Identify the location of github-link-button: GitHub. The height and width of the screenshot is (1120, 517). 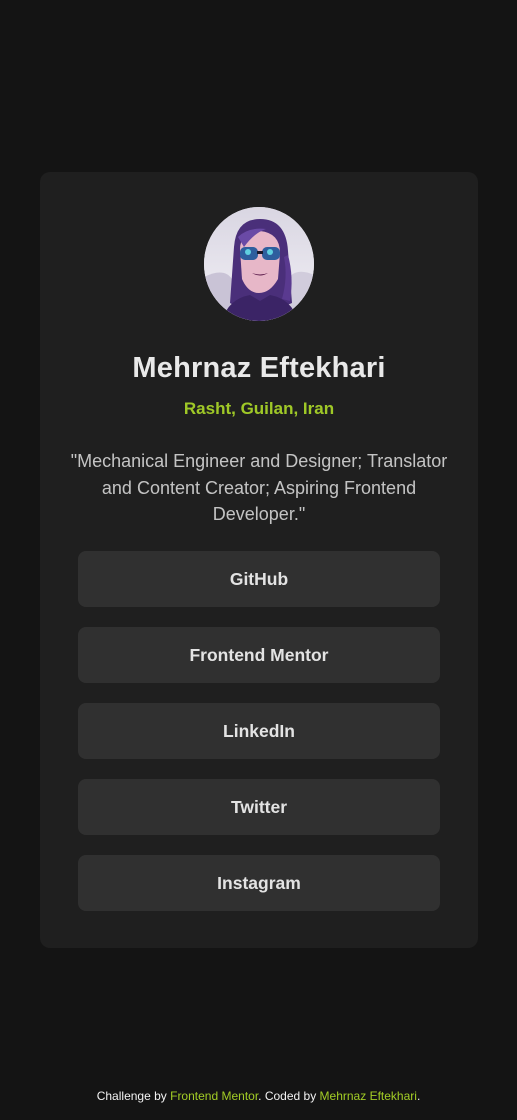
(259, 579).